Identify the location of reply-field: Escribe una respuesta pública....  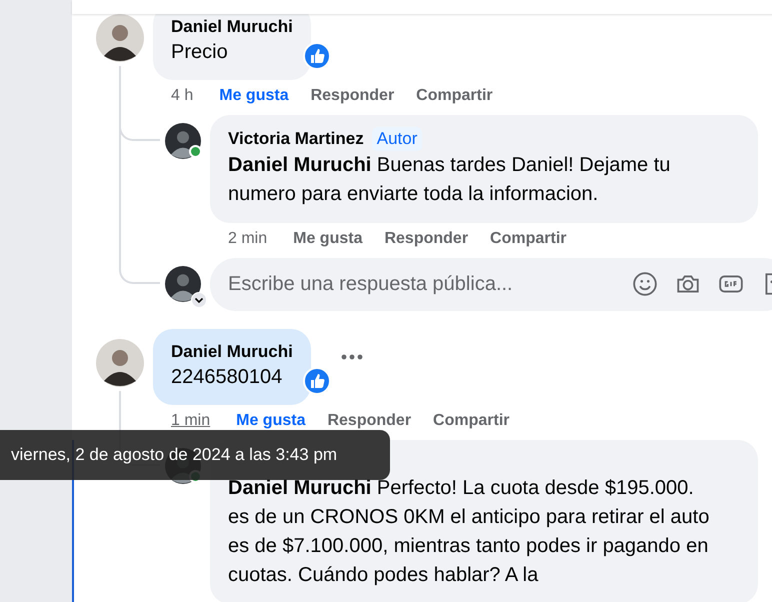
(491, 284).